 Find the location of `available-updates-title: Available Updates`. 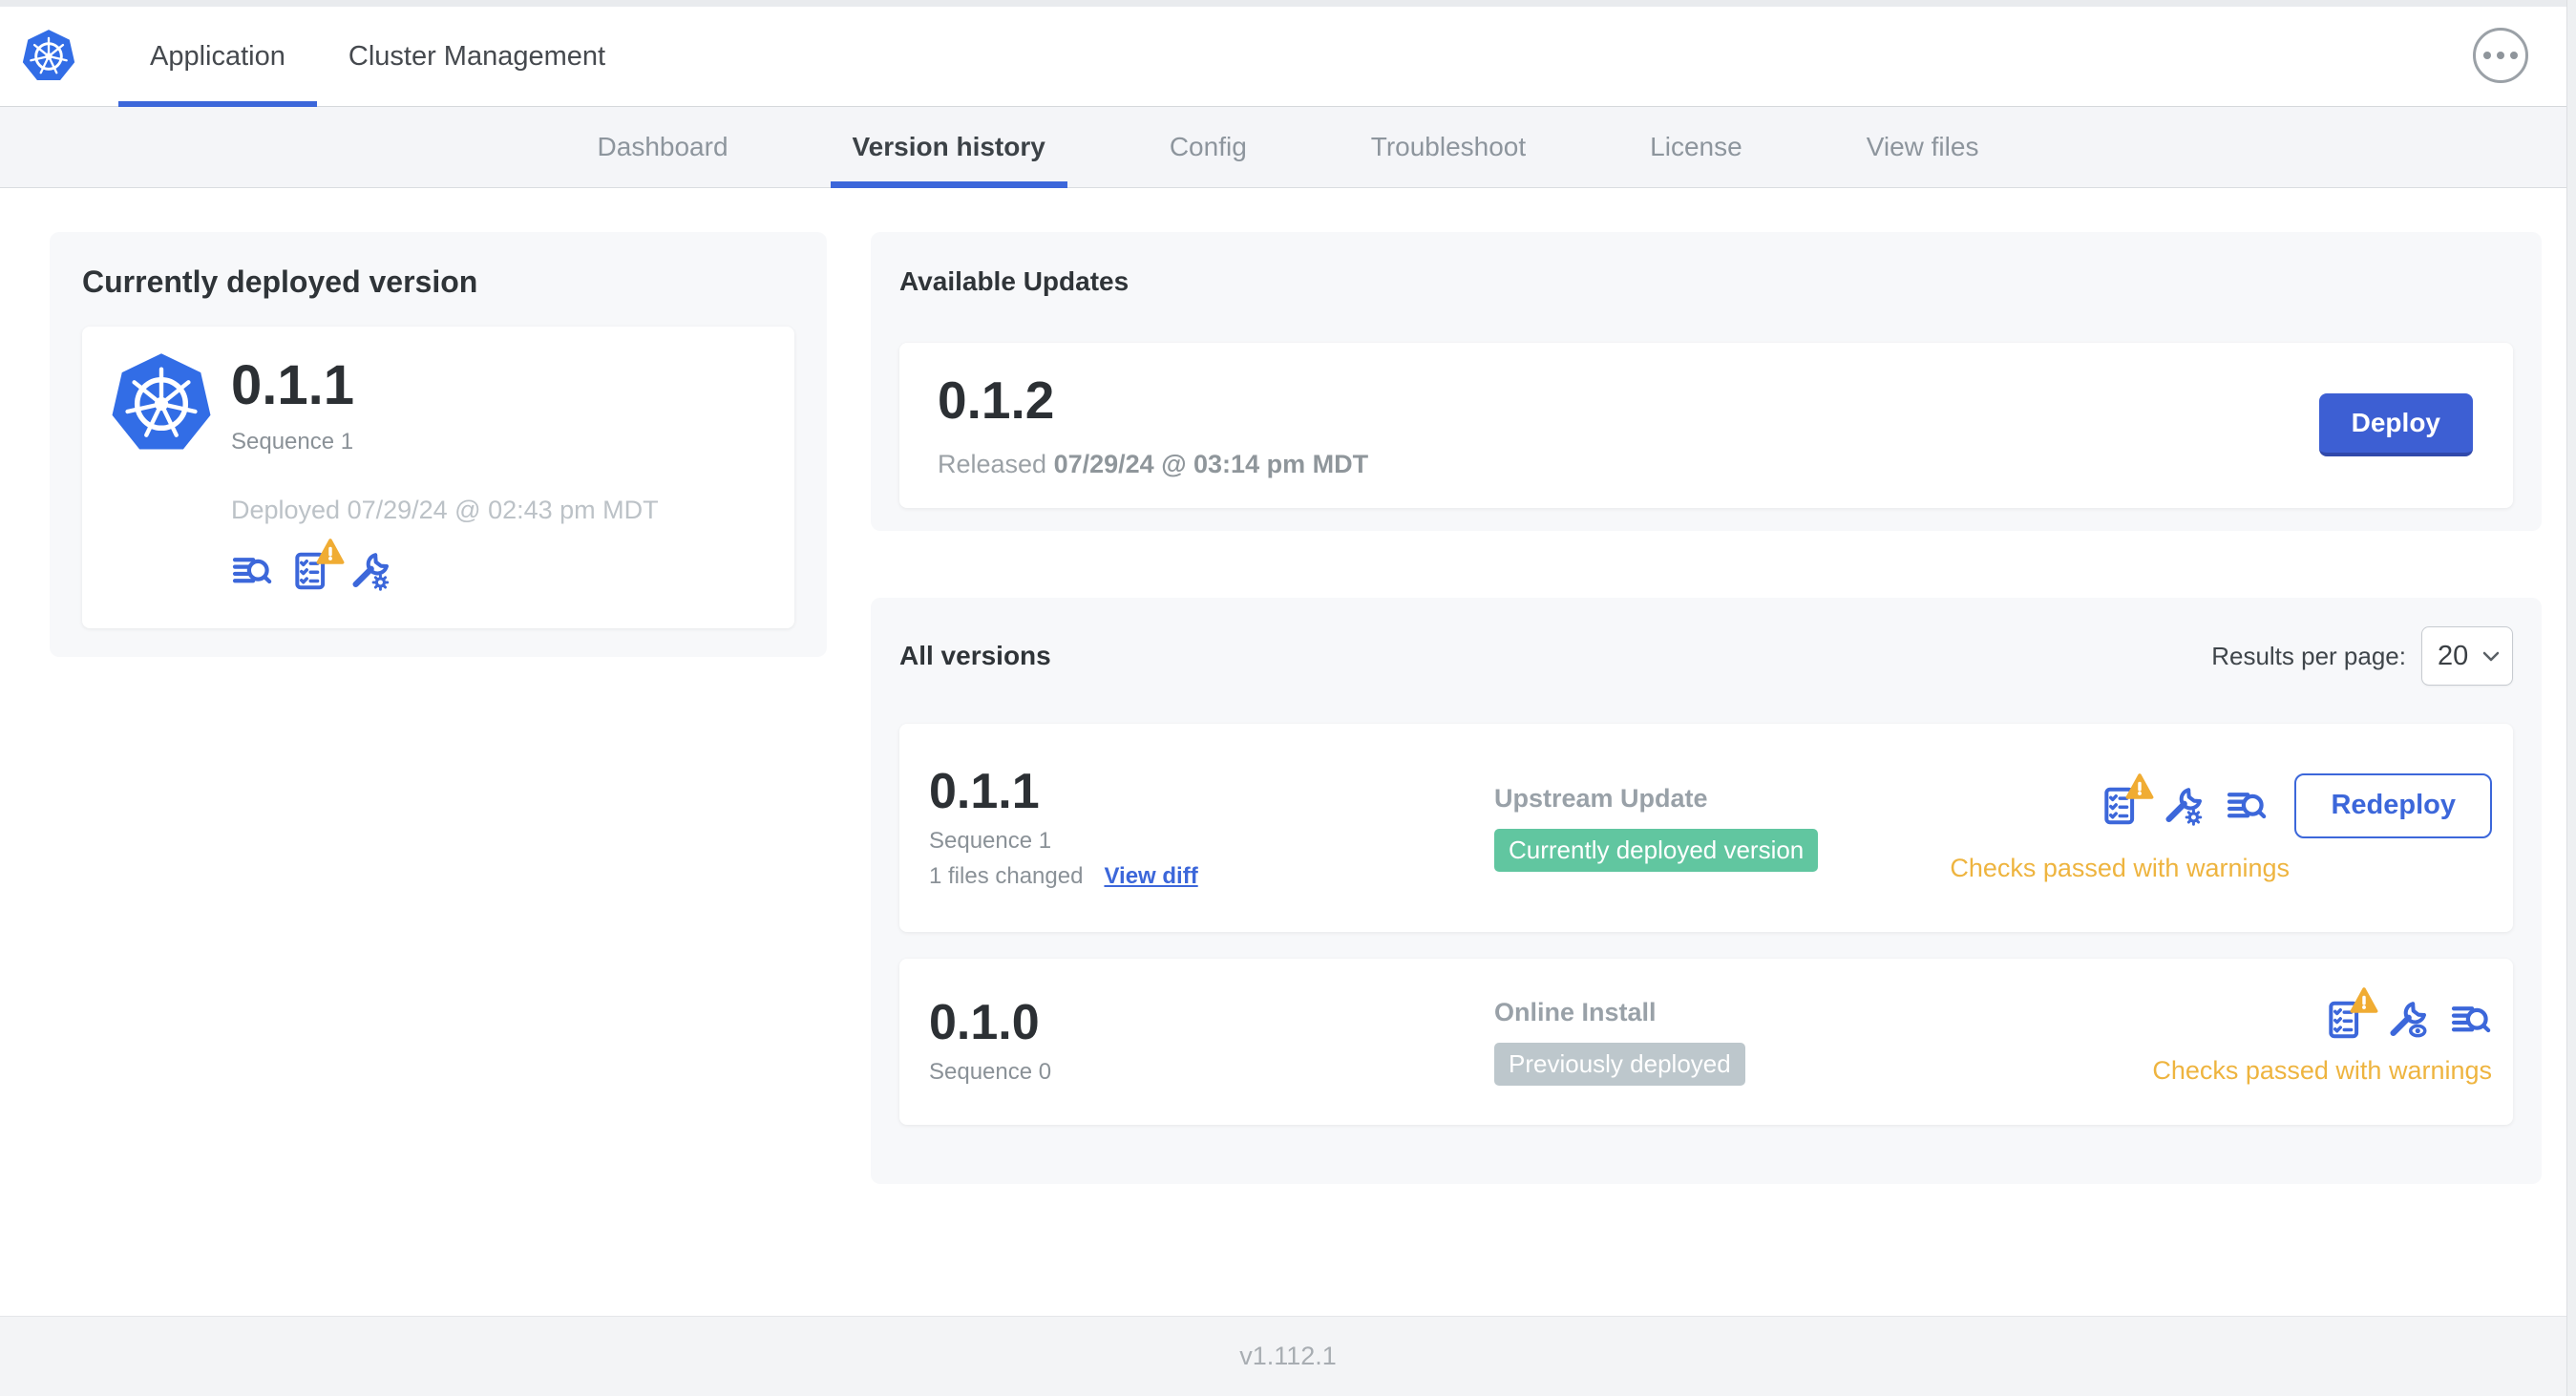

available-updates-title: Available Updates is located at coordinates (1014, 281).